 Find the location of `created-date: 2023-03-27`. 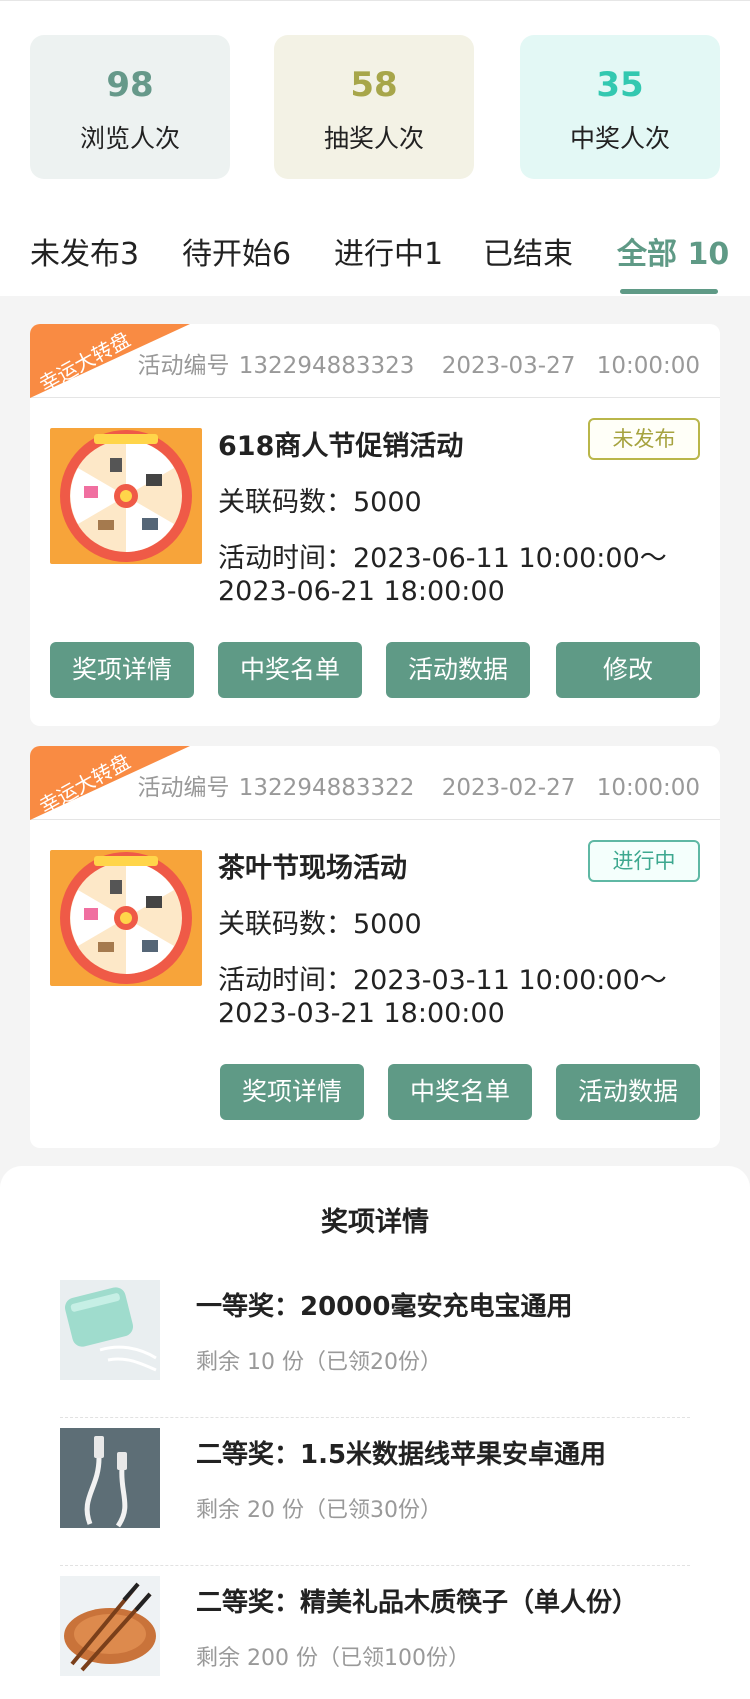

created-date: 2023-03-27 is located at coordinates (508, 366).